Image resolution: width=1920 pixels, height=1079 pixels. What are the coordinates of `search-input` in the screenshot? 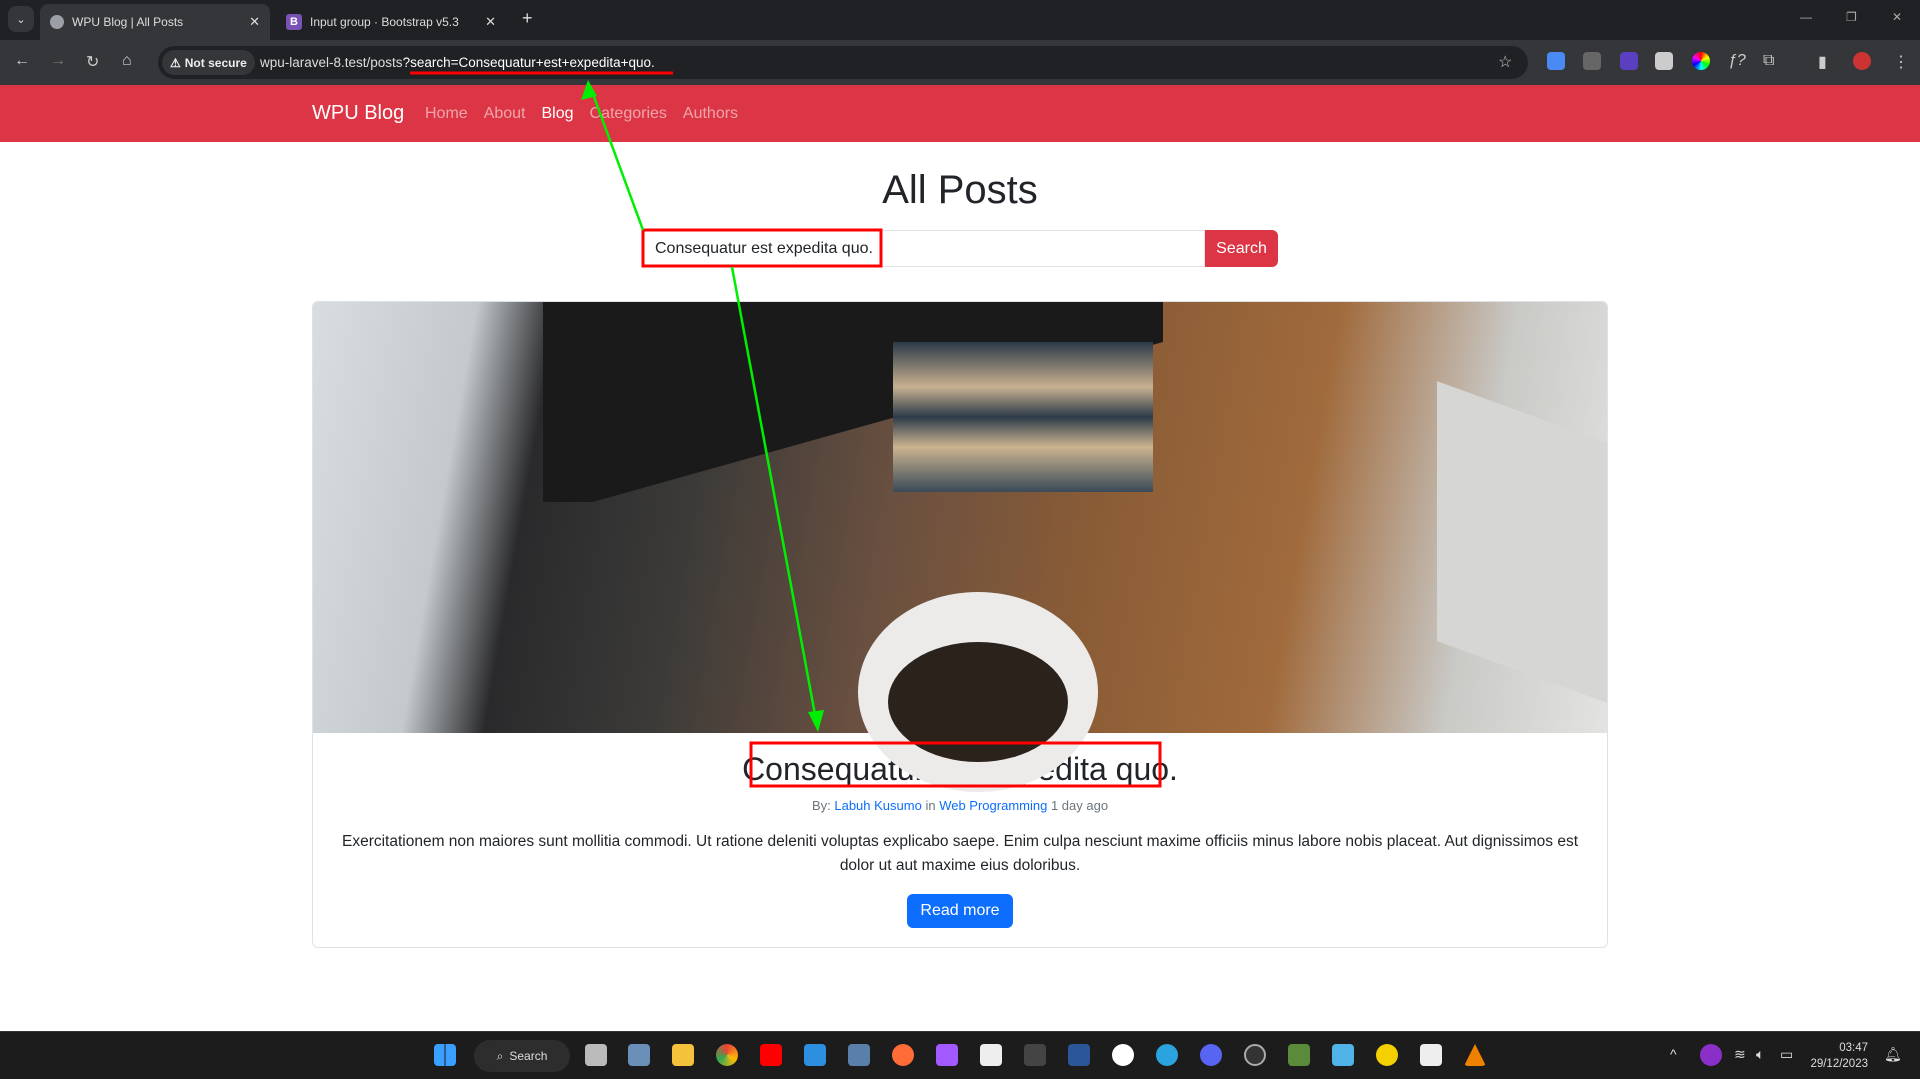 It's located at (923, 248).